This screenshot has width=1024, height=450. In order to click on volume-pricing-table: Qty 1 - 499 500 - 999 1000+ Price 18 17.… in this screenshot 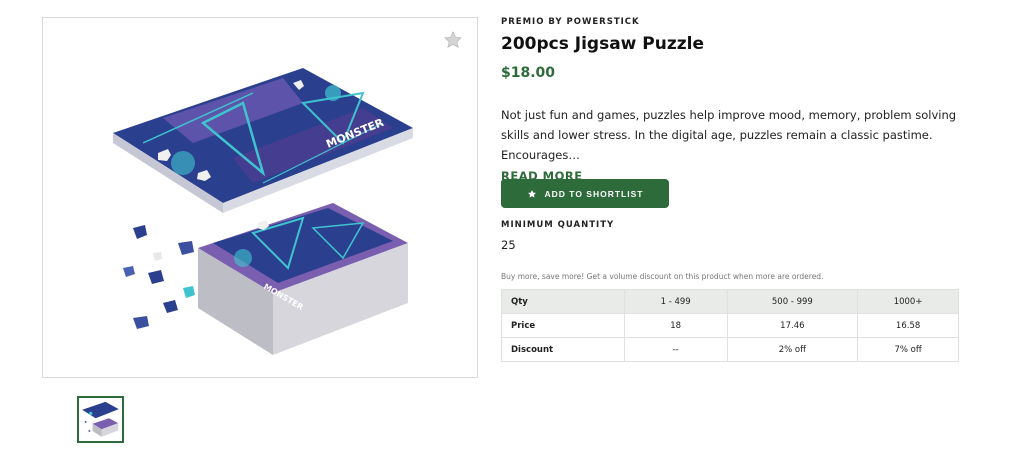, I will do `click(730, 325)`.